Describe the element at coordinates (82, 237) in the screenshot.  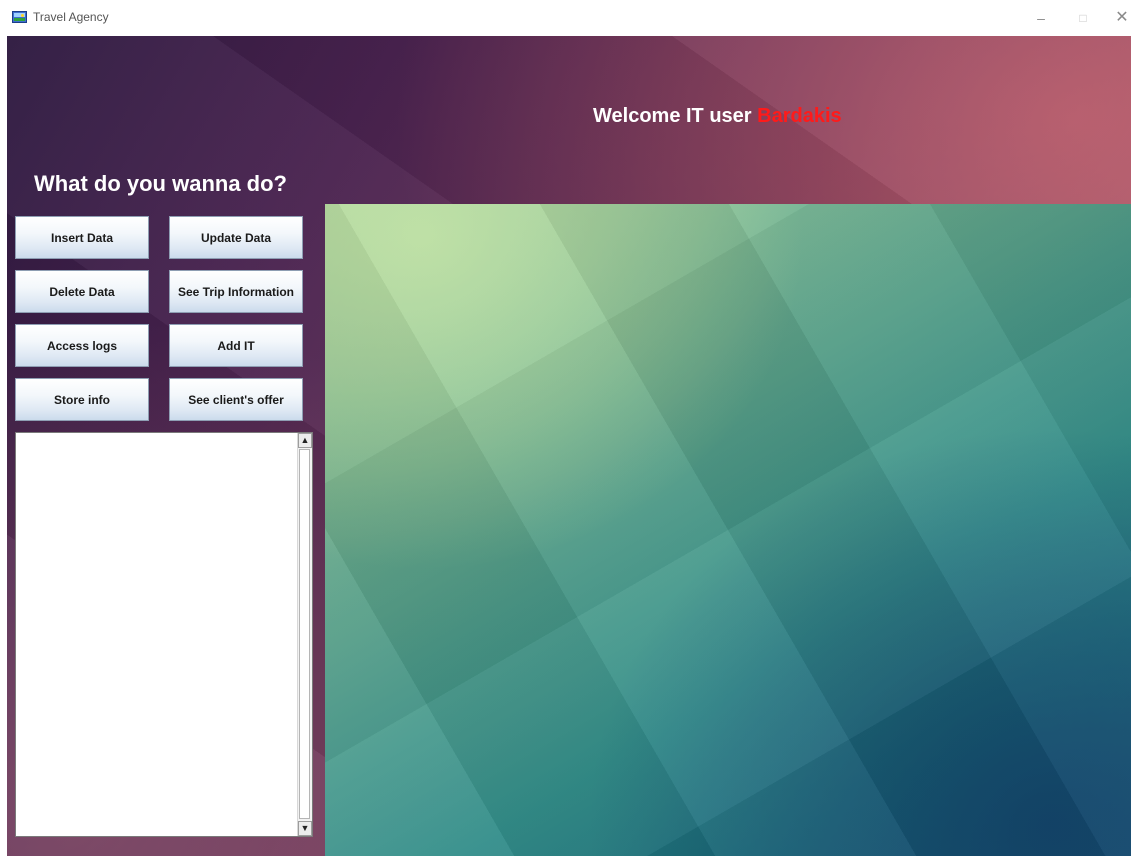
I see `insert-data-button: Insert Data` at that location.